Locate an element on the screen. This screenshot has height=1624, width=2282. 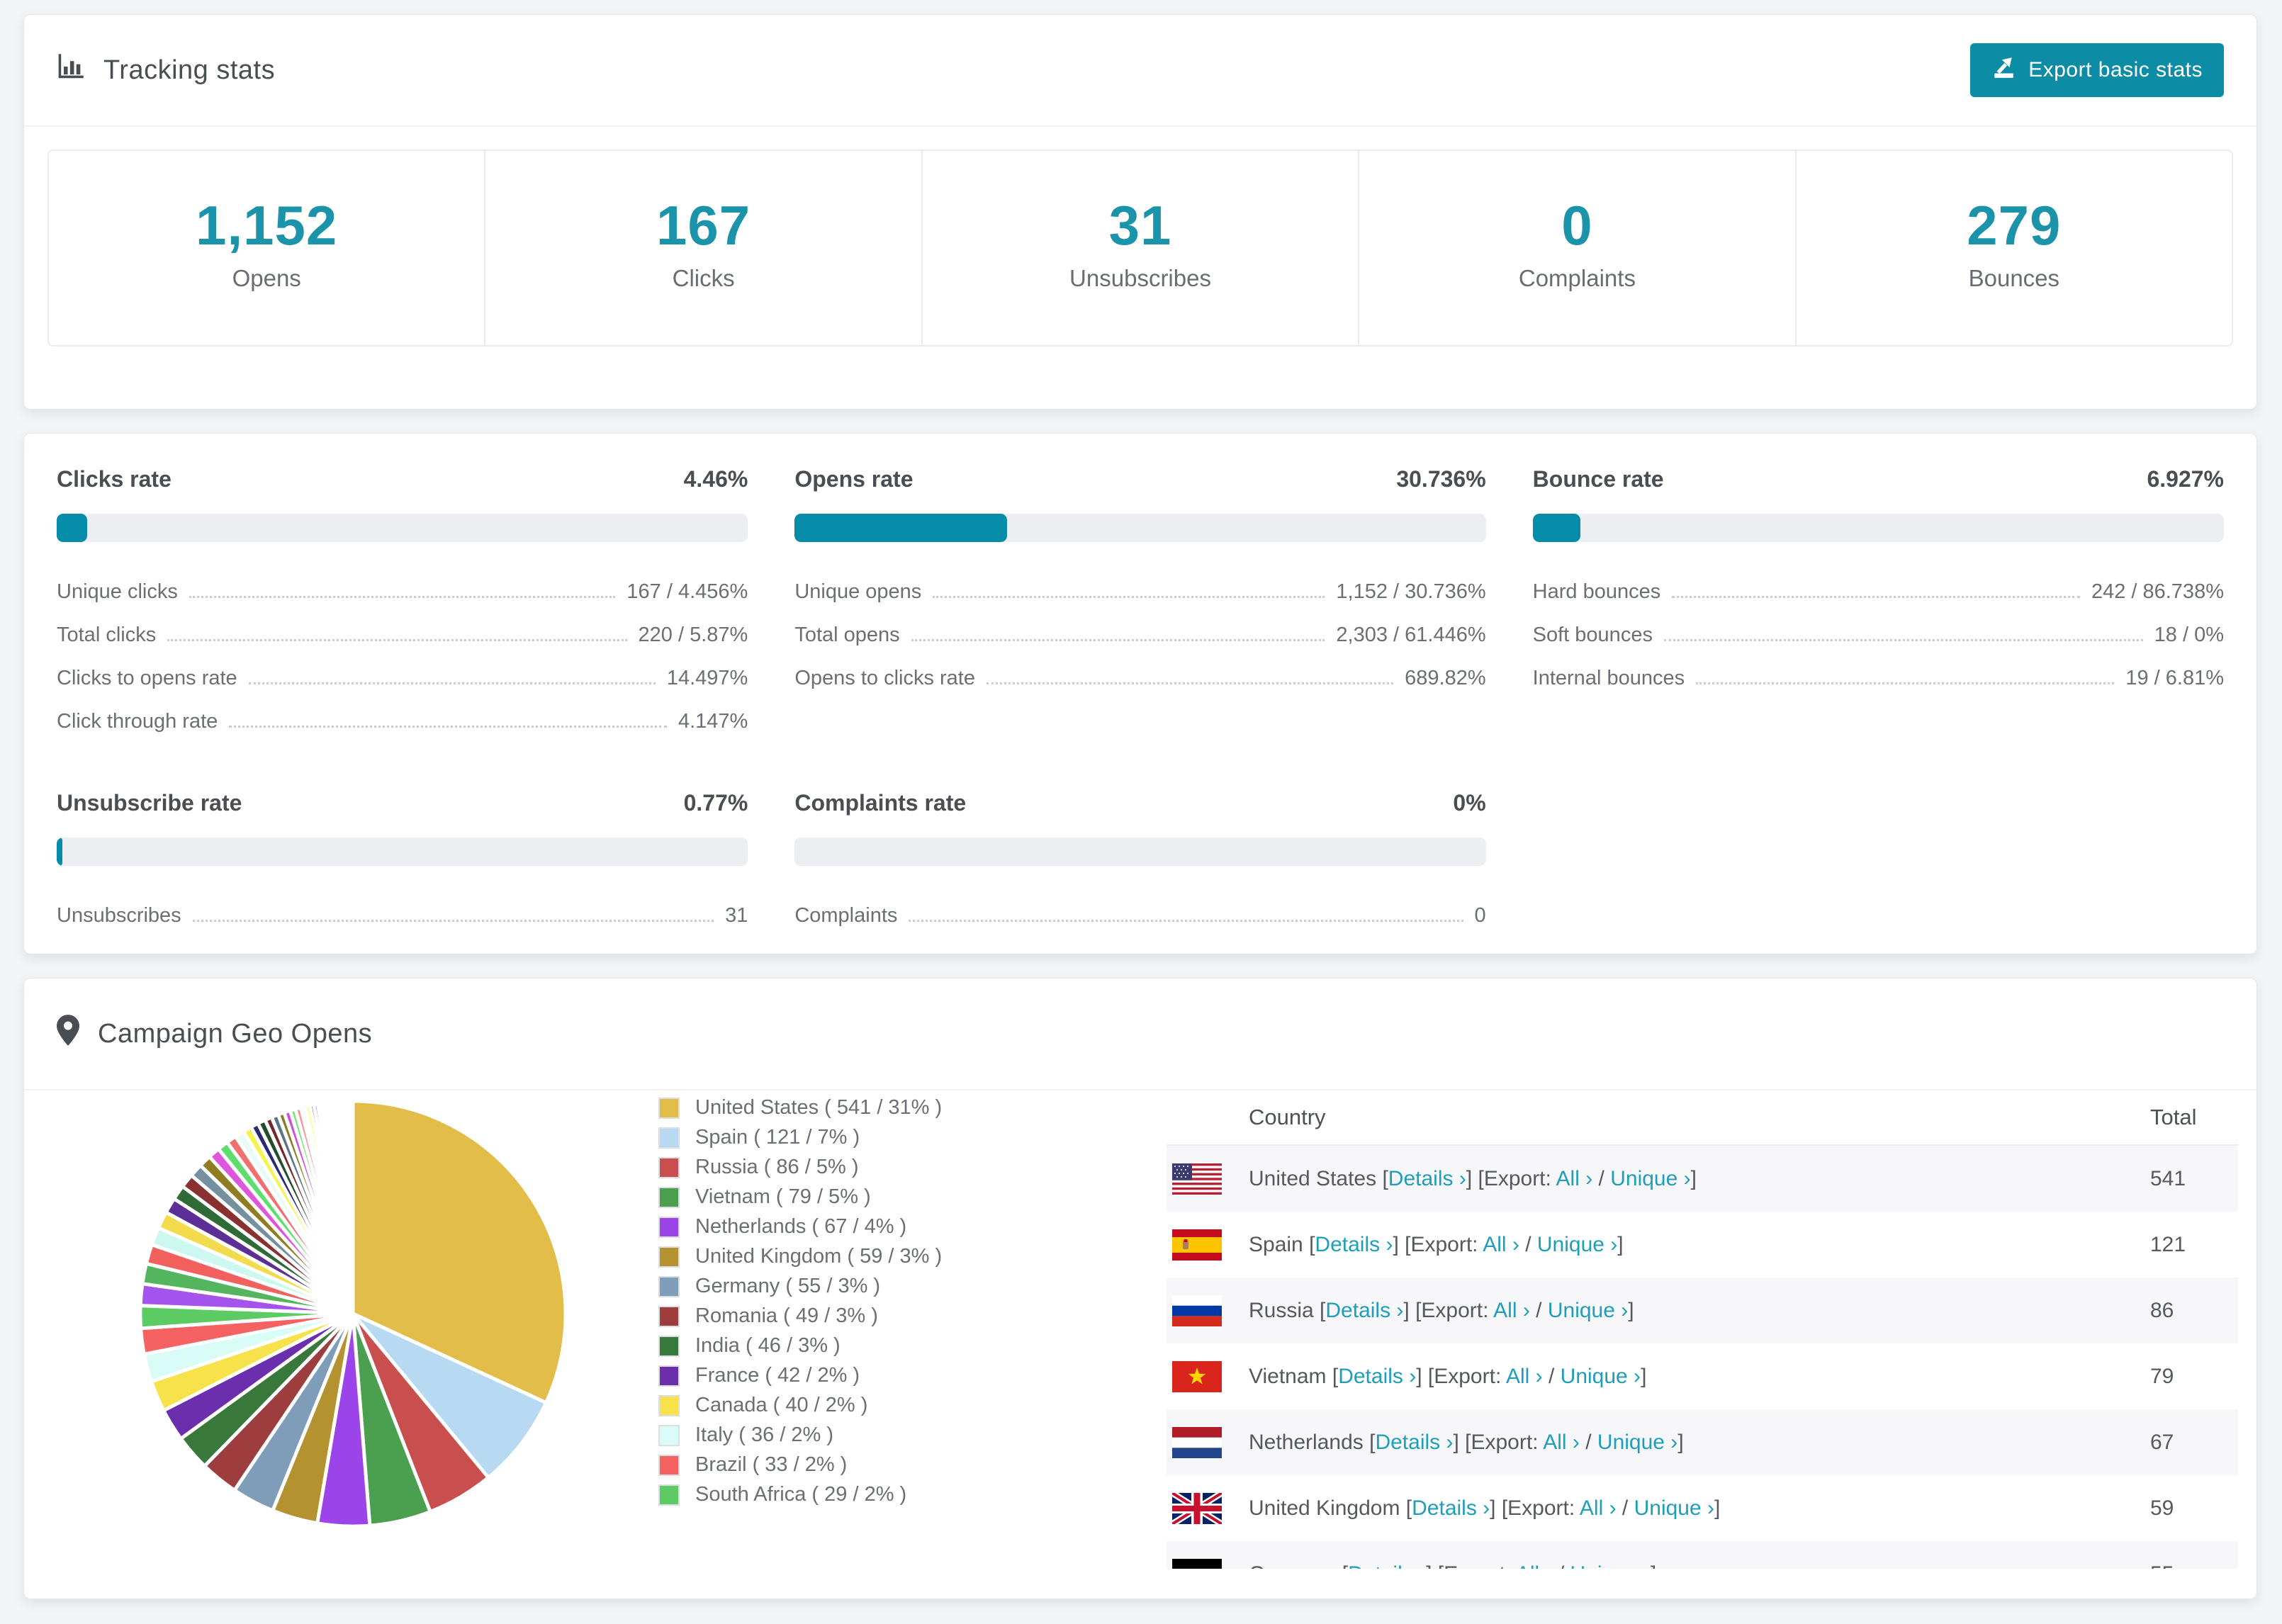
rate-row: Total clicks 220 / 5.87% is located at coordinates (402, 636).